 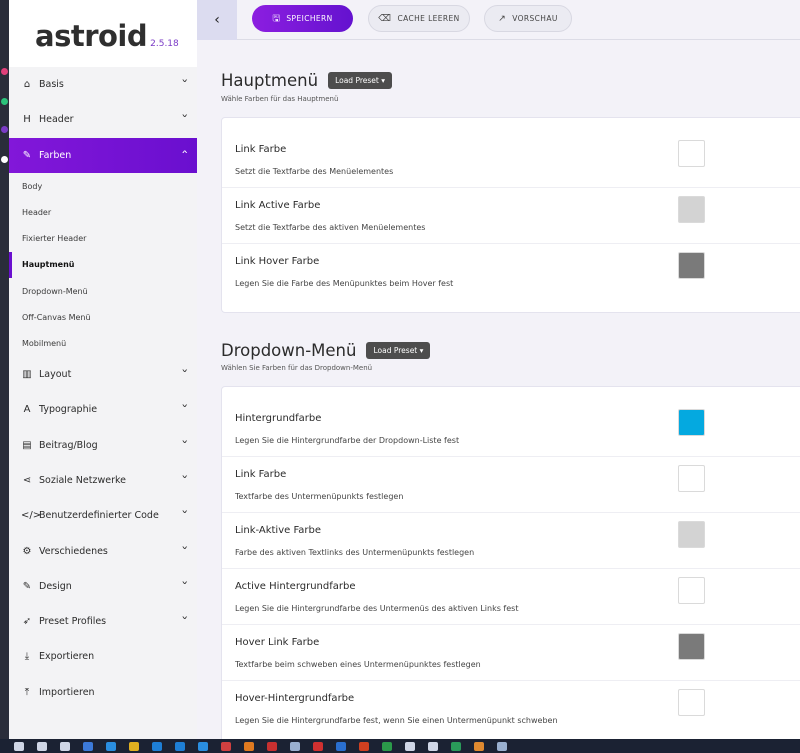 What do you see at coordinates (319, 496) in the screenshot?
I see `setting-description: Textfarbe des Untermenüpunkts festlegen` at bounding box center [319, 496].